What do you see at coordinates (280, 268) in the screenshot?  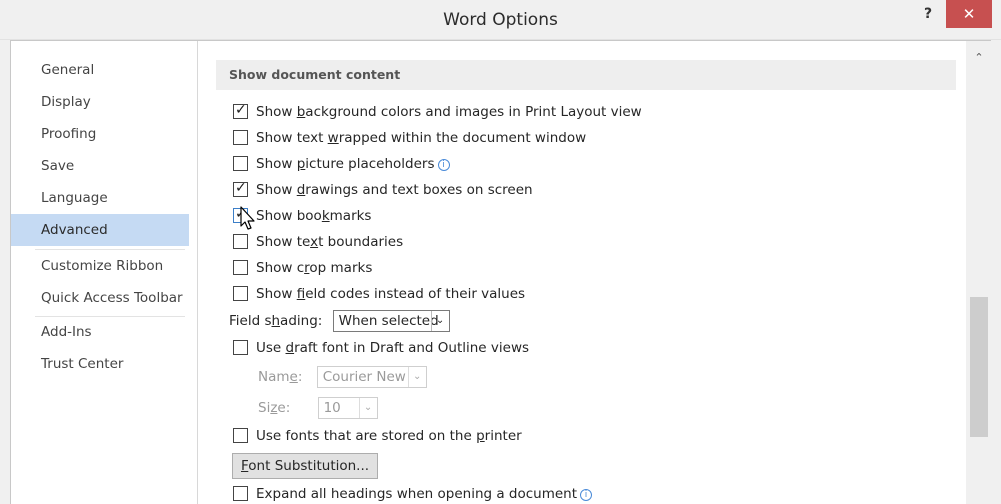 I see `option-label: Show c` at bounding box center [280, 268].